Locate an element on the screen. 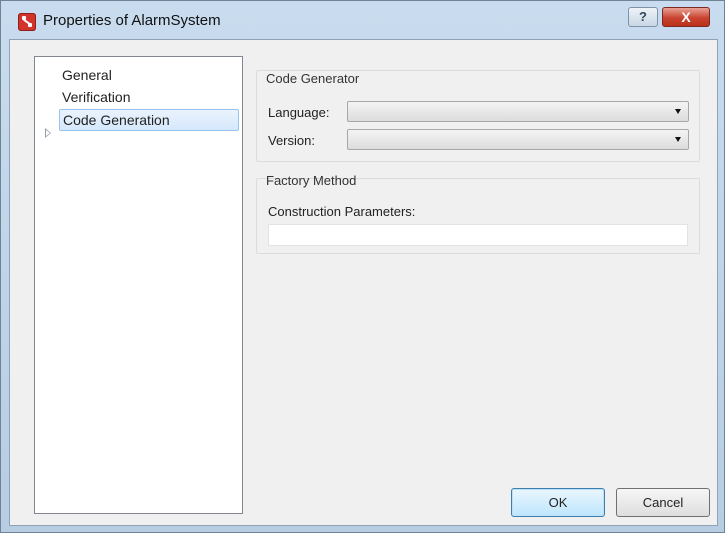 This screenshot has width=725, height=533. language-select is located at coordinates (518, 111).